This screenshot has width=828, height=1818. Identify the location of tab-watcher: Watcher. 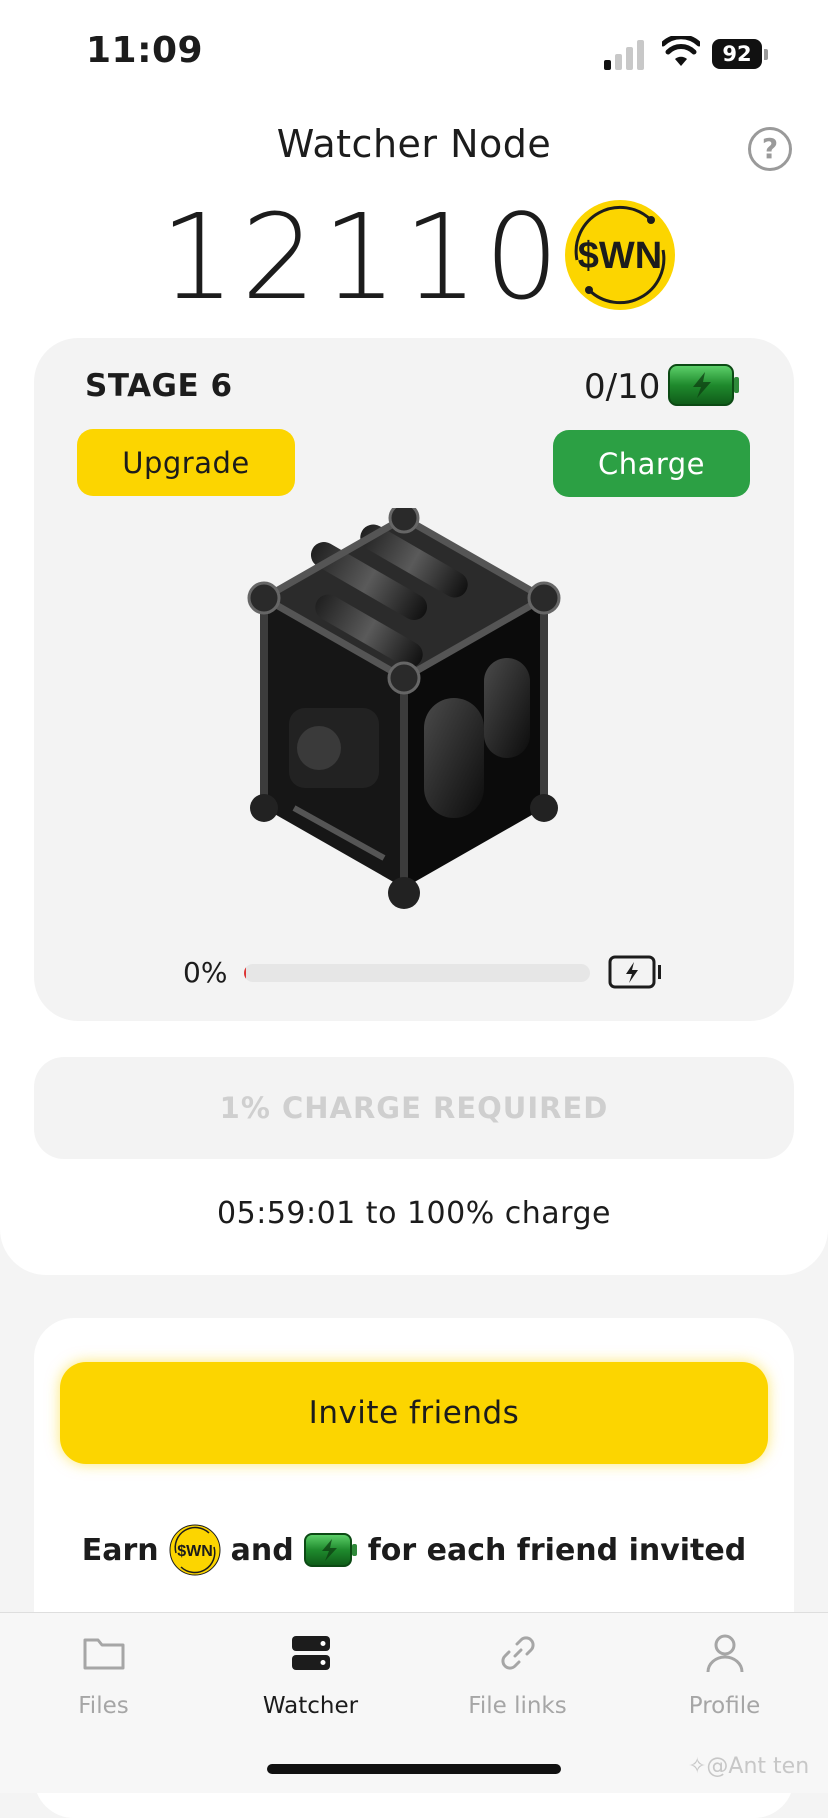
(310, 1673).